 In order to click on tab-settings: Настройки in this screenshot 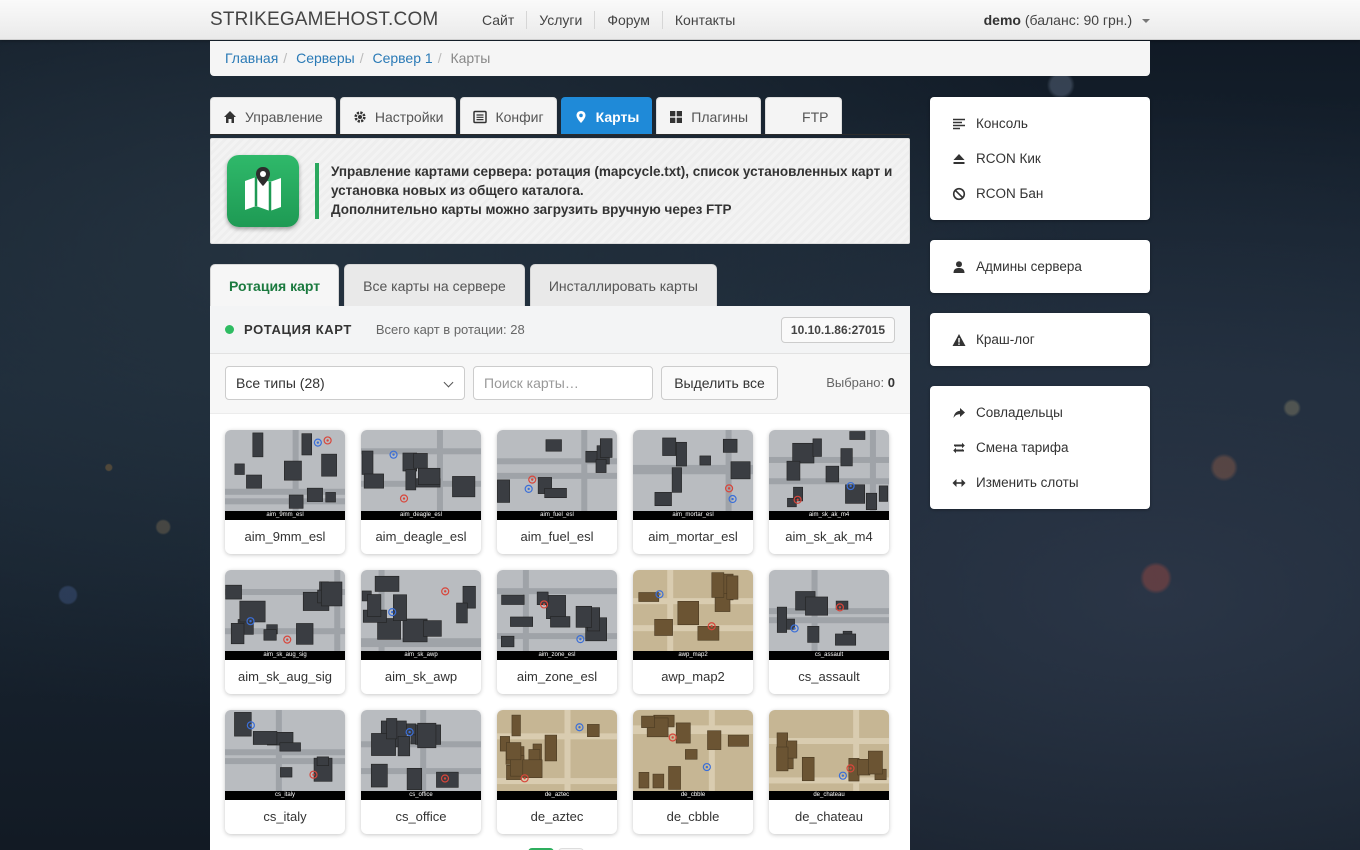, I will do `click(398, 116)`.